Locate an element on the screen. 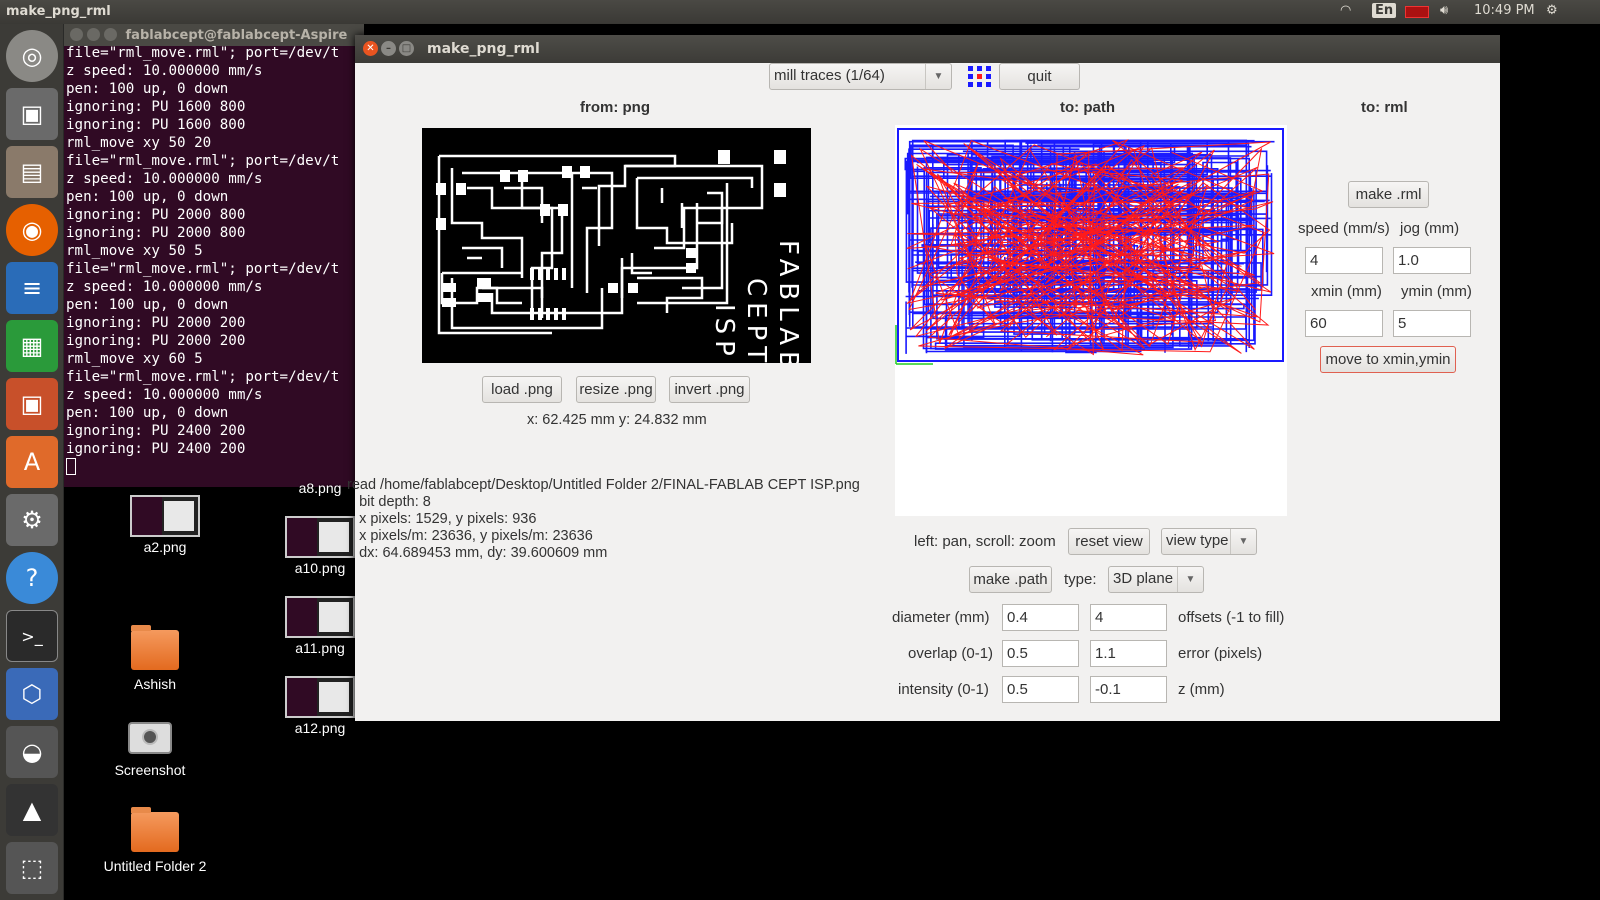 The image size is (1600, 900). desktop-file-label: a12.png is located at coordinates (320, 728).